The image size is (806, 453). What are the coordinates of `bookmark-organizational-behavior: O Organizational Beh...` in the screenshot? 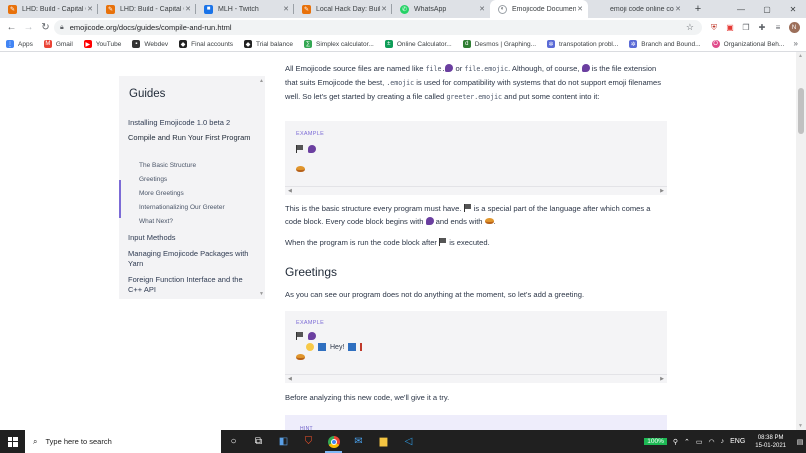 It's located at (747, 44).